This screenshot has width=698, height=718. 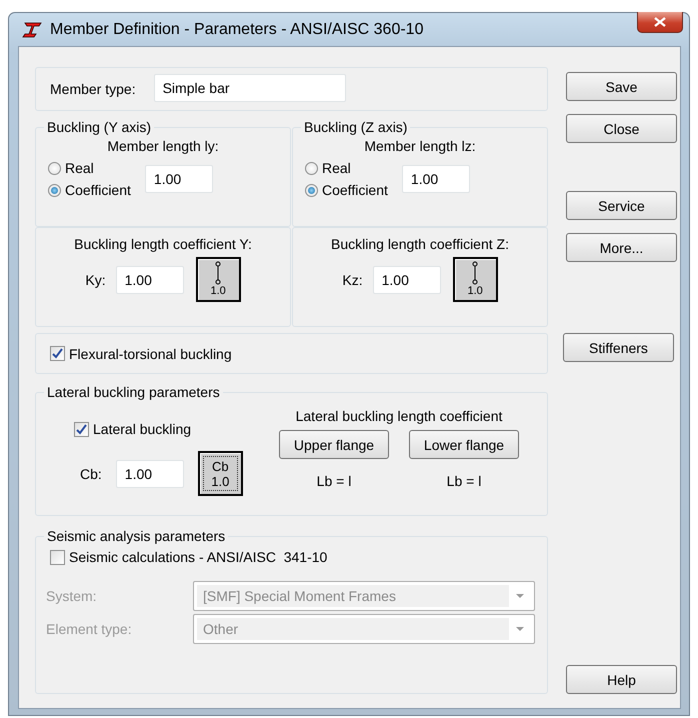 I want to click on field-label: Cb:, so click(x=91, y=474).